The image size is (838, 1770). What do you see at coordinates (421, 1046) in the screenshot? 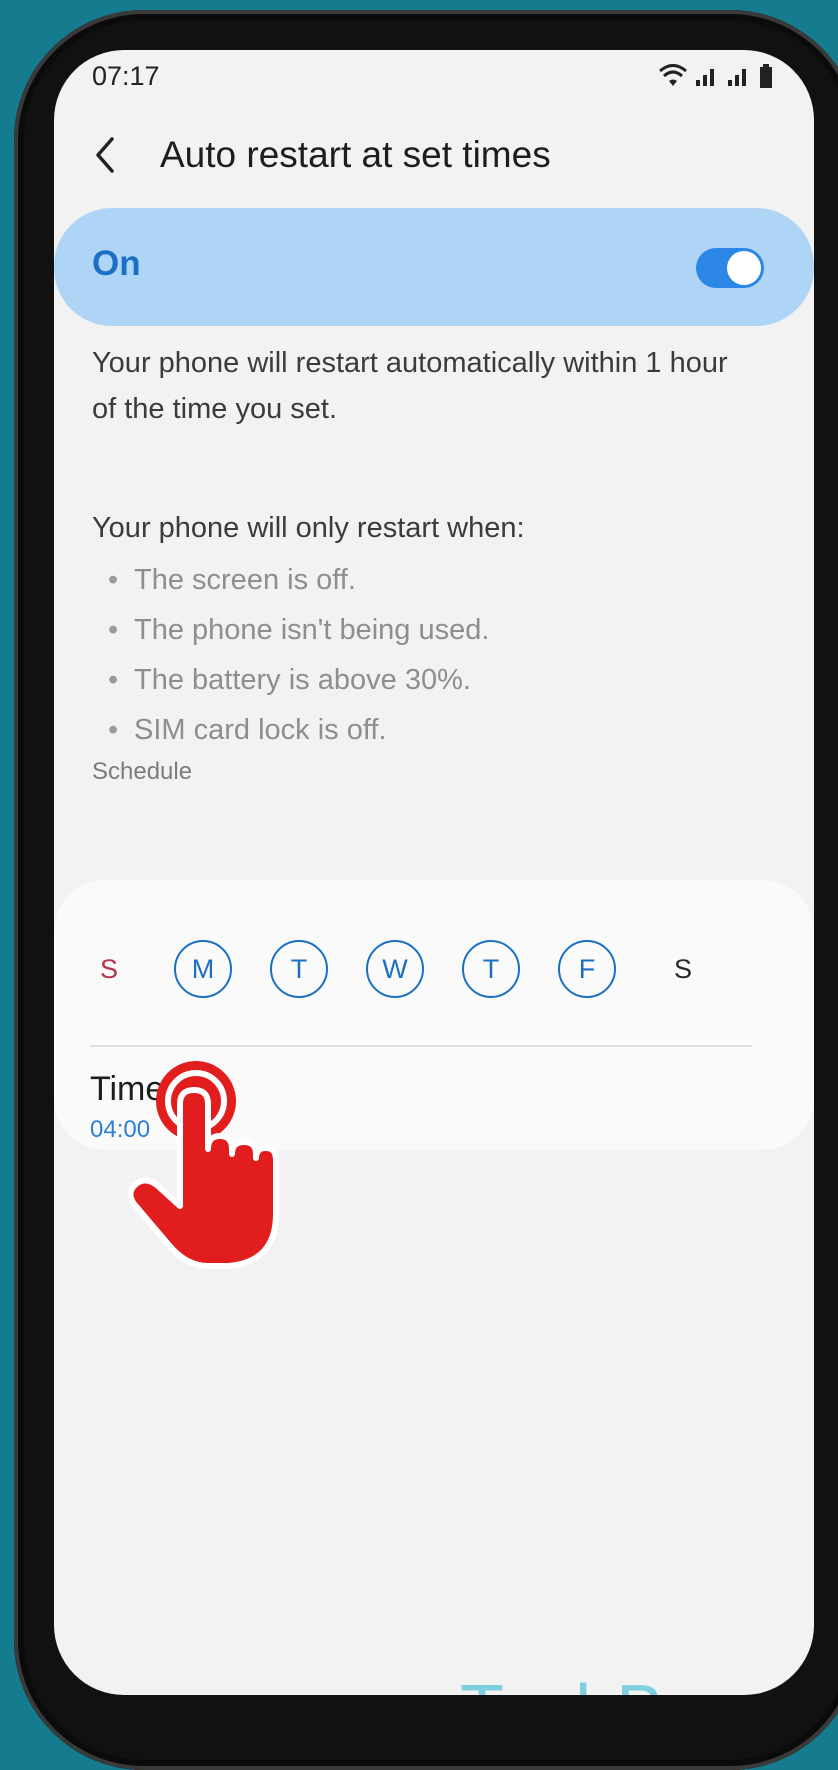
I see `divider` at bounding box center [421, 1046].